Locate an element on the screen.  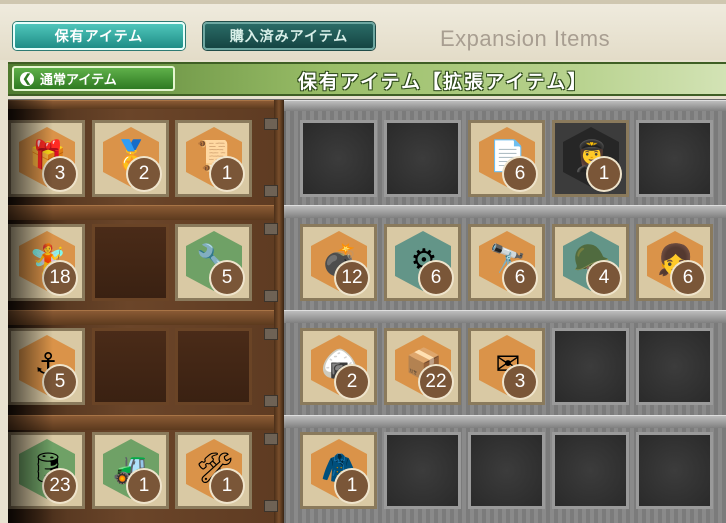
item-slot: 🧥 1 is located at coordinates (338, 470).